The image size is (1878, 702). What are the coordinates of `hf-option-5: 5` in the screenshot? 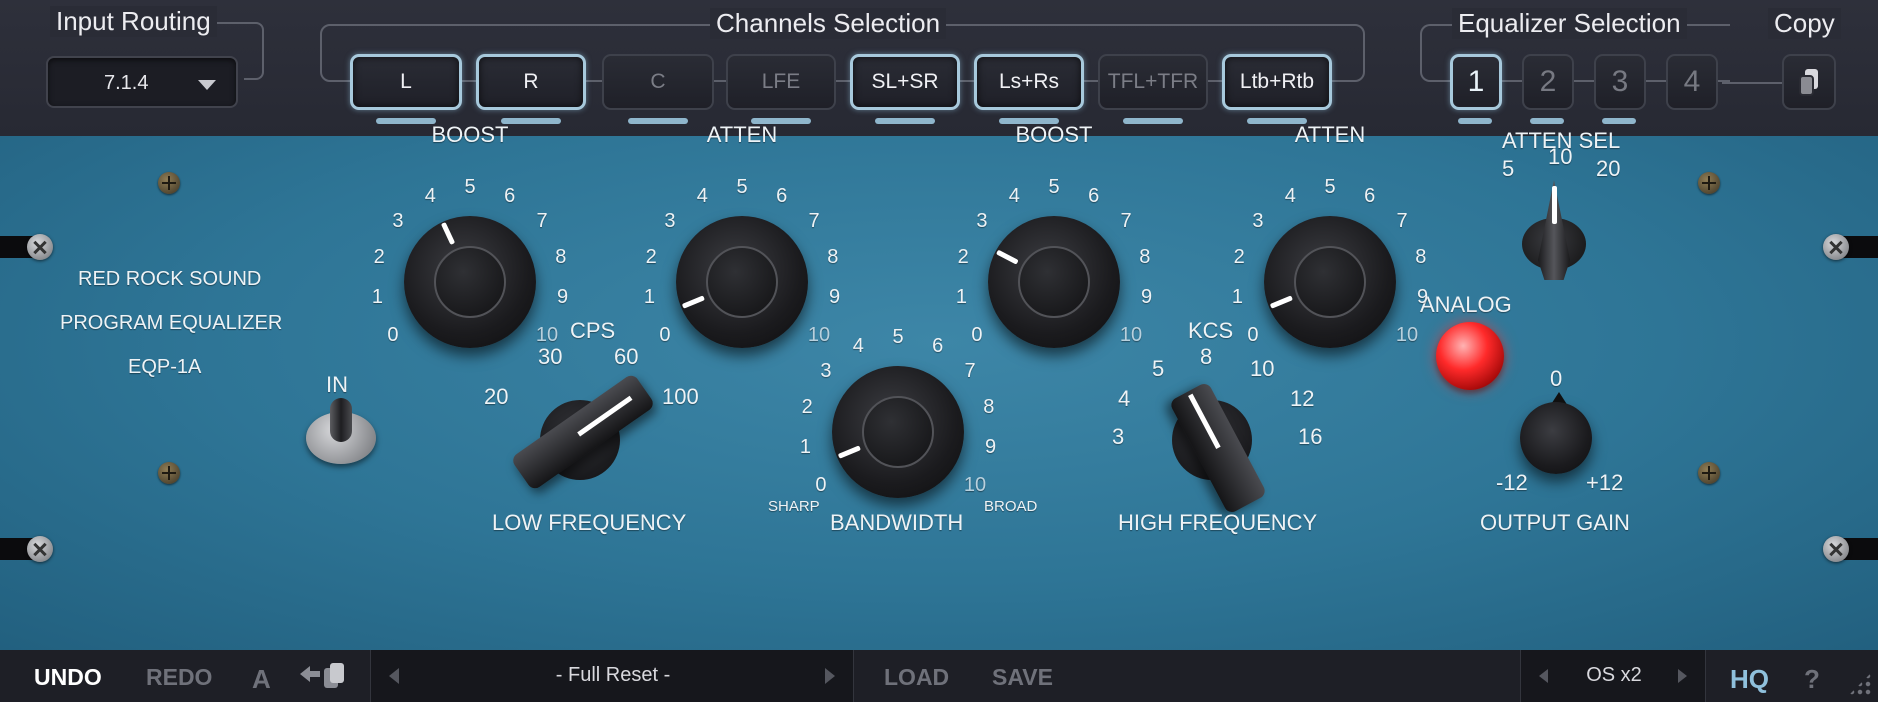 It's located at (1158, 368).